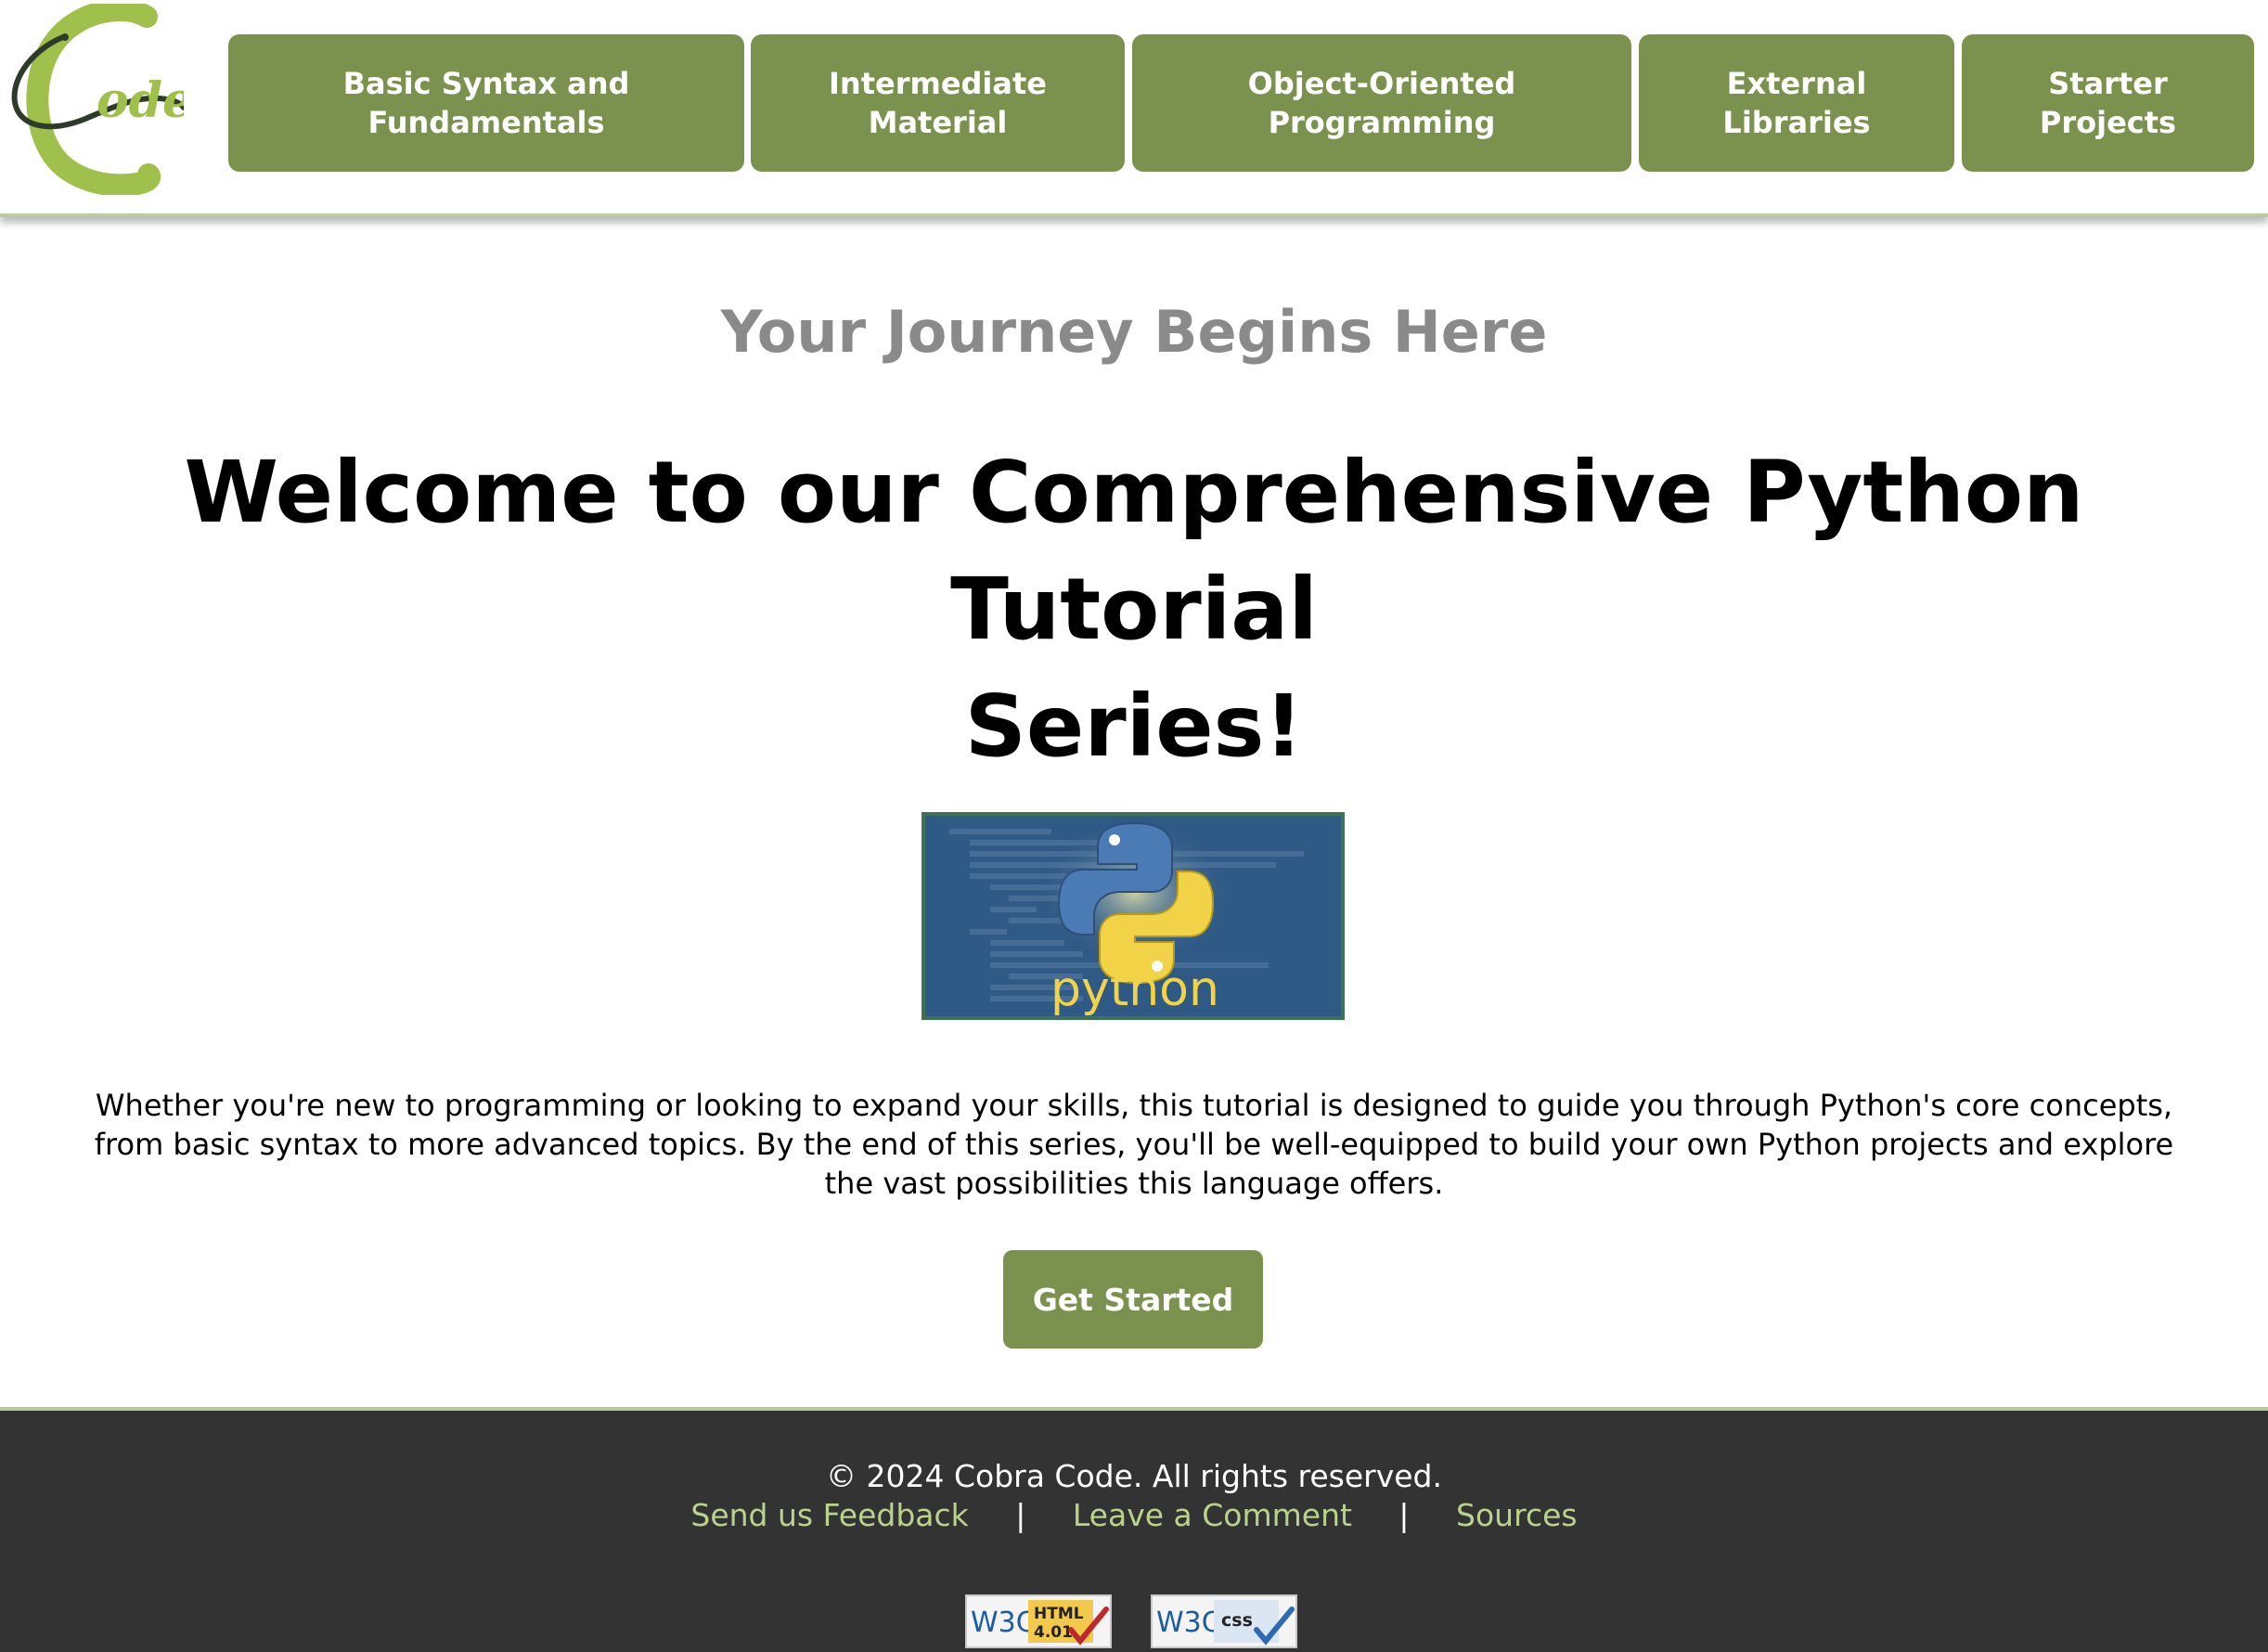 This screenshot has height=1652, width=2268. What do you see at coordinates (2108, 103) in the screenshot?
I see `nav-starter-projects: Starter Projects` at bounding box center [2108, 103].